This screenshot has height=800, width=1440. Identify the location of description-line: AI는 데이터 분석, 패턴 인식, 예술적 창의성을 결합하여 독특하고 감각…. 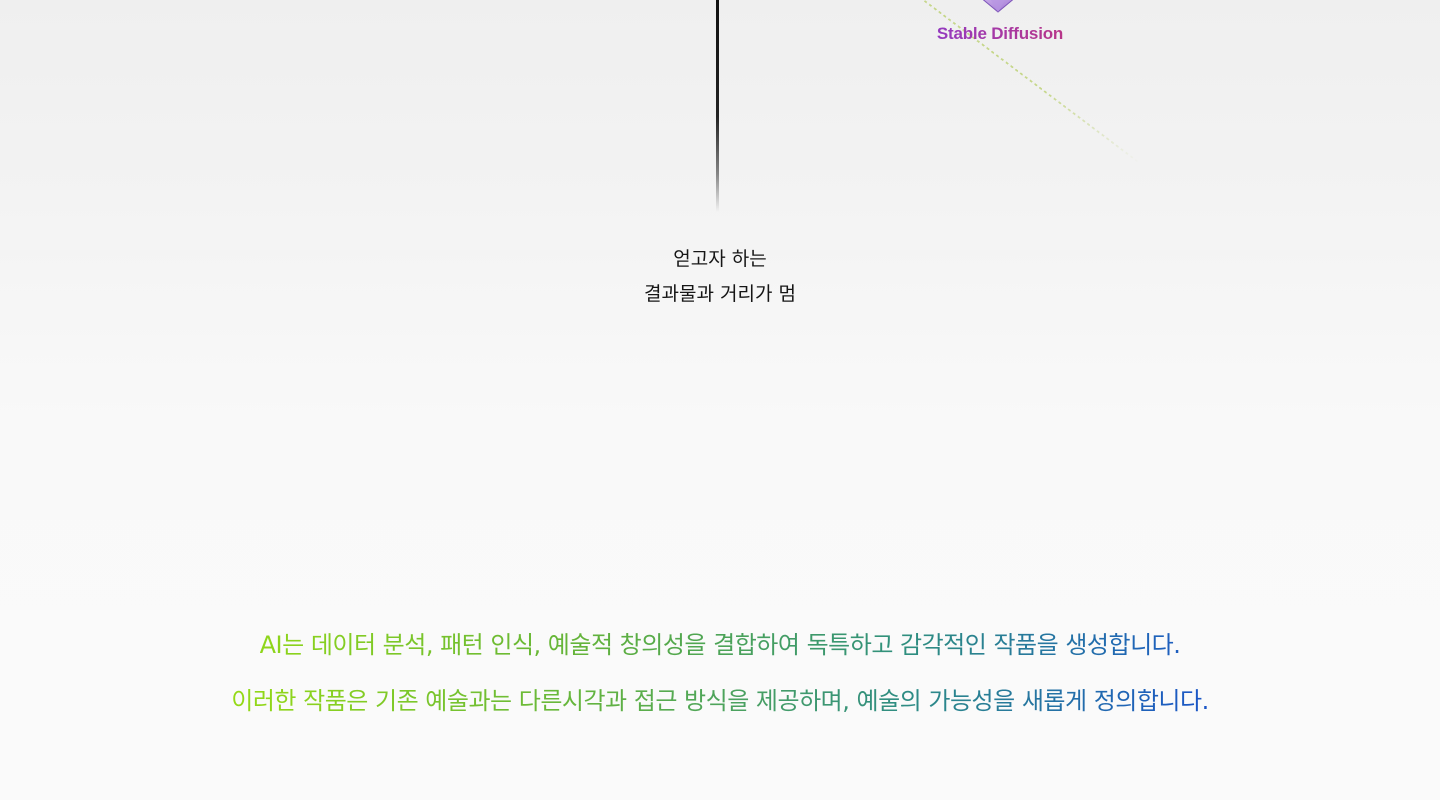
(720, 645).